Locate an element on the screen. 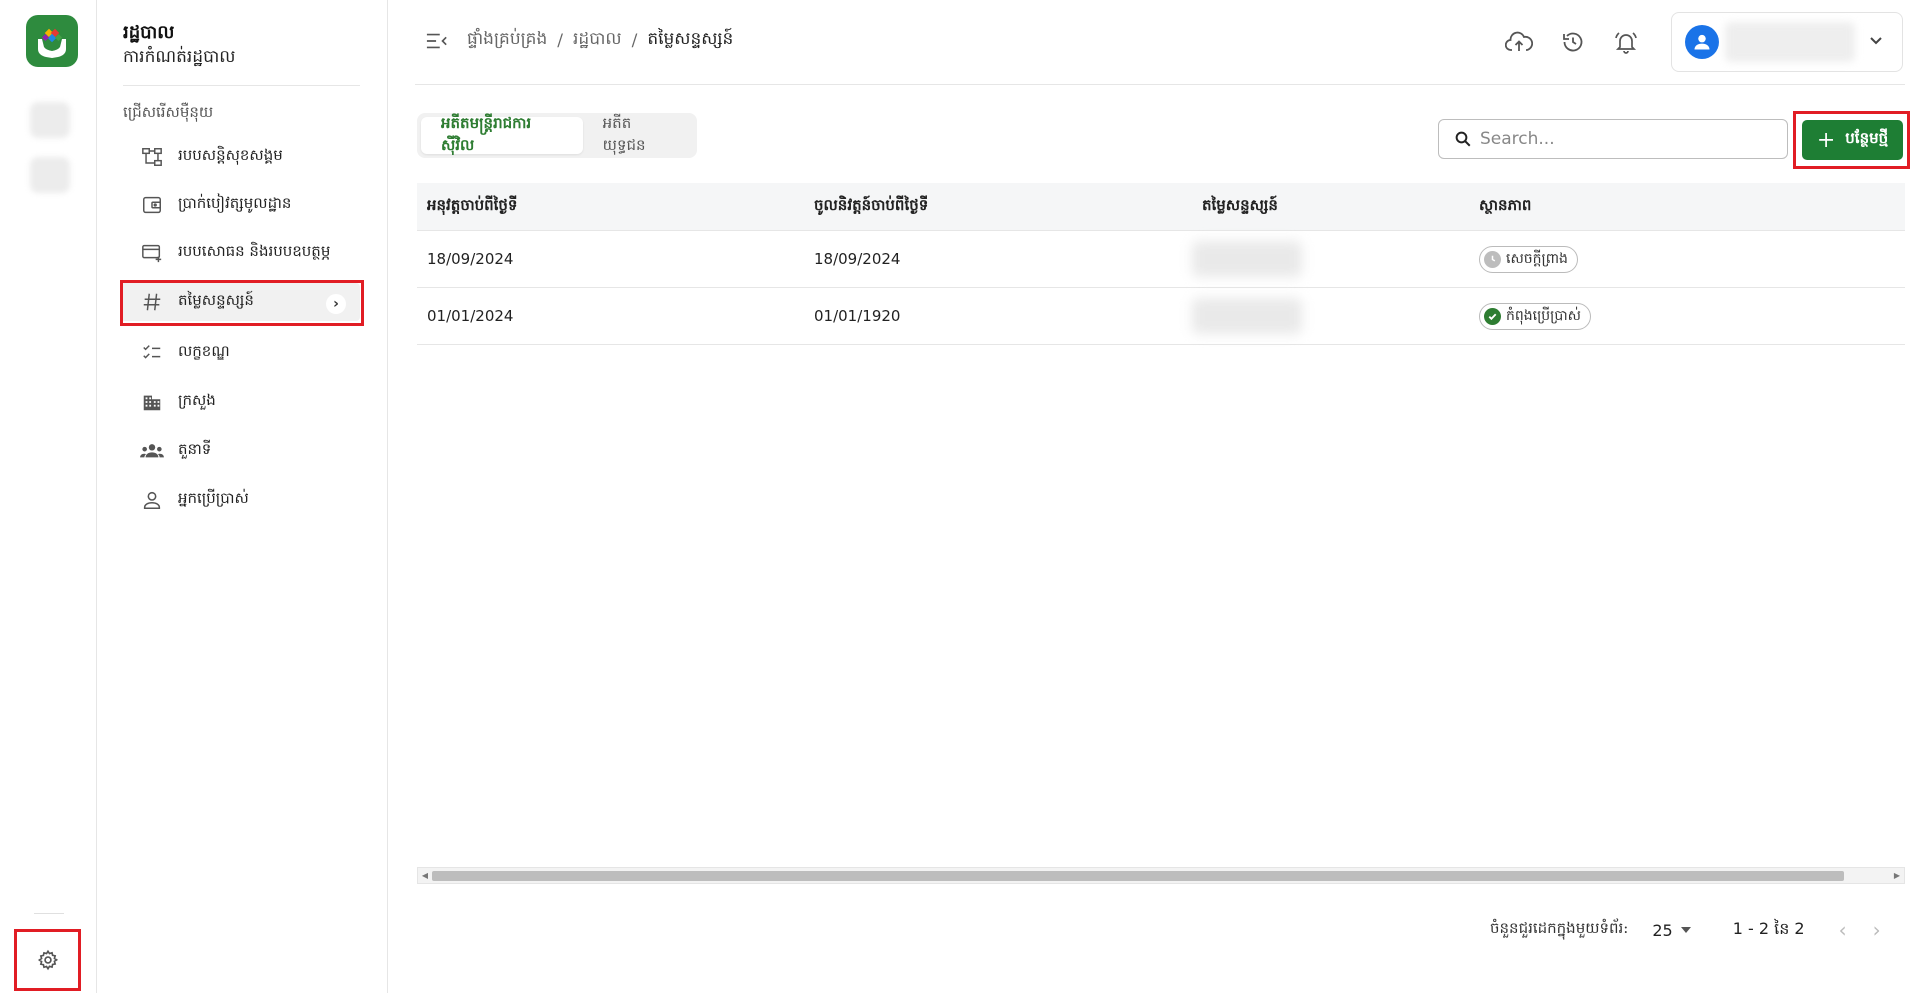  rows-per-page-value: 25 is located at coordinates (1662, 930).